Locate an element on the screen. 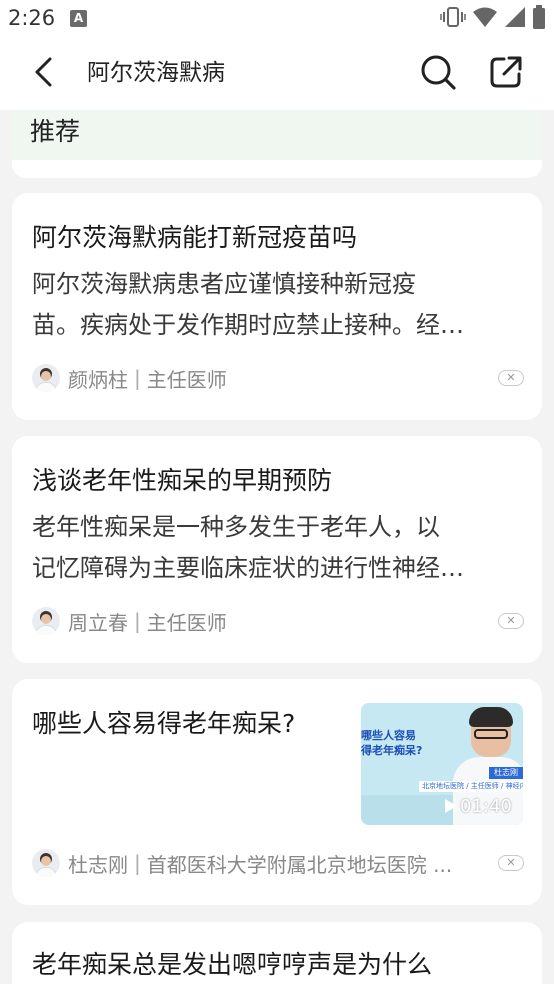  video-duration: 01:40 is located at coordinates (478, 806).